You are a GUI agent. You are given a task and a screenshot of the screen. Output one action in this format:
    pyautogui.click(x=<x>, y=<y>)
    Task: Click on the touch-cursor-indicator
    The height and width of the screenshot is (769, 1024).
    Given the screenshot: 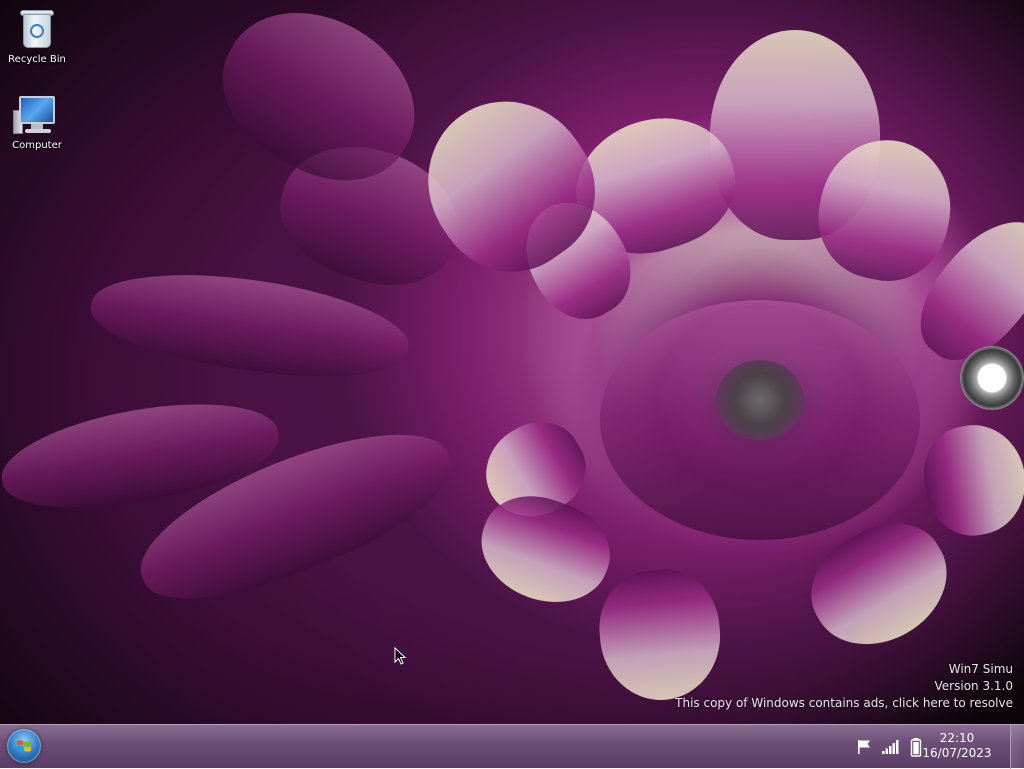 What is the action you would take?
    pyautogui.click(x=992, y=378)
    